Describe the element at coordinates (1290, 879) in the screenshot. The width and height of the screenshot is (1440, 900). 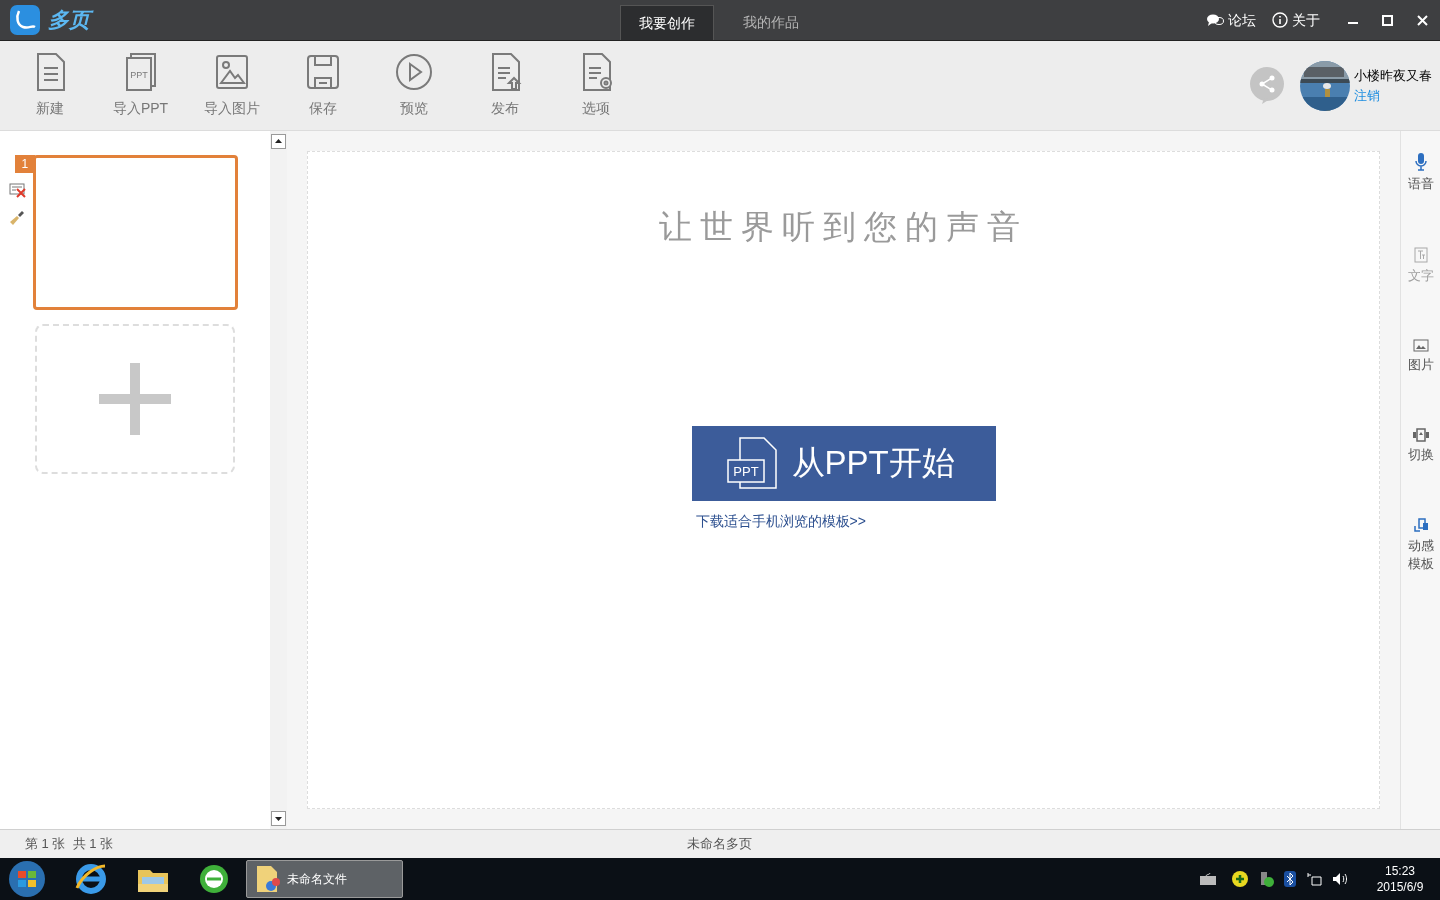
I see `bluetooth-icon` at that location.